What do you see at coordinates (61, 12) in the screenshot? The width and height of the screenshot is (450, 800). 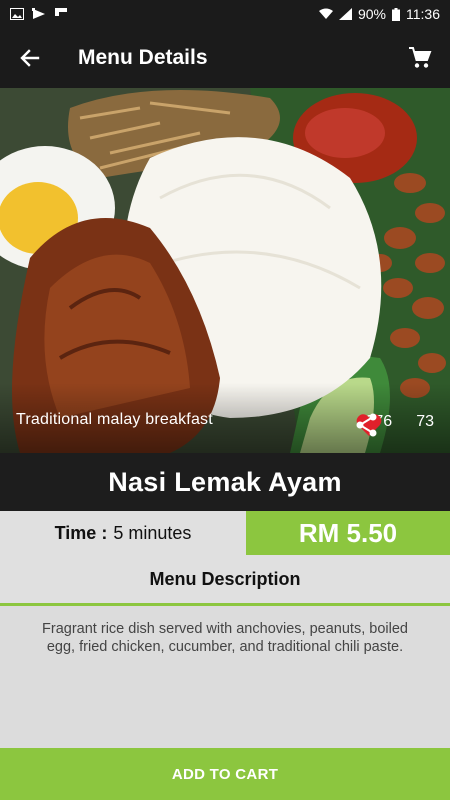 I see `flipboard-icon` at bounding box center [61, 12].